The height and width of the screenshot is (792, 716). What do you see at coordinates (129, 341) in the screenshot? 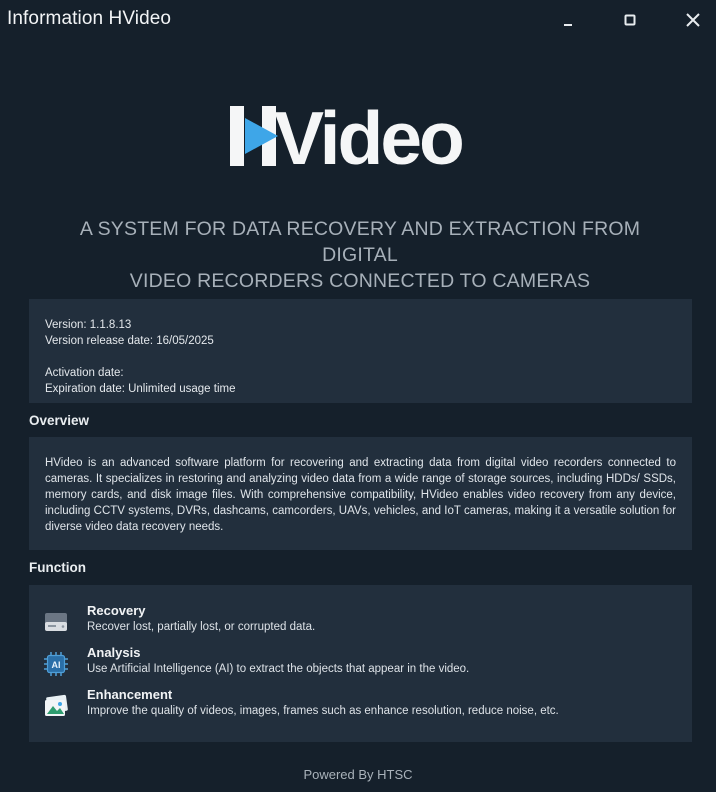
I see `release-date-text: Version release date: 16/05/2025` at bounding box center [129, 341].